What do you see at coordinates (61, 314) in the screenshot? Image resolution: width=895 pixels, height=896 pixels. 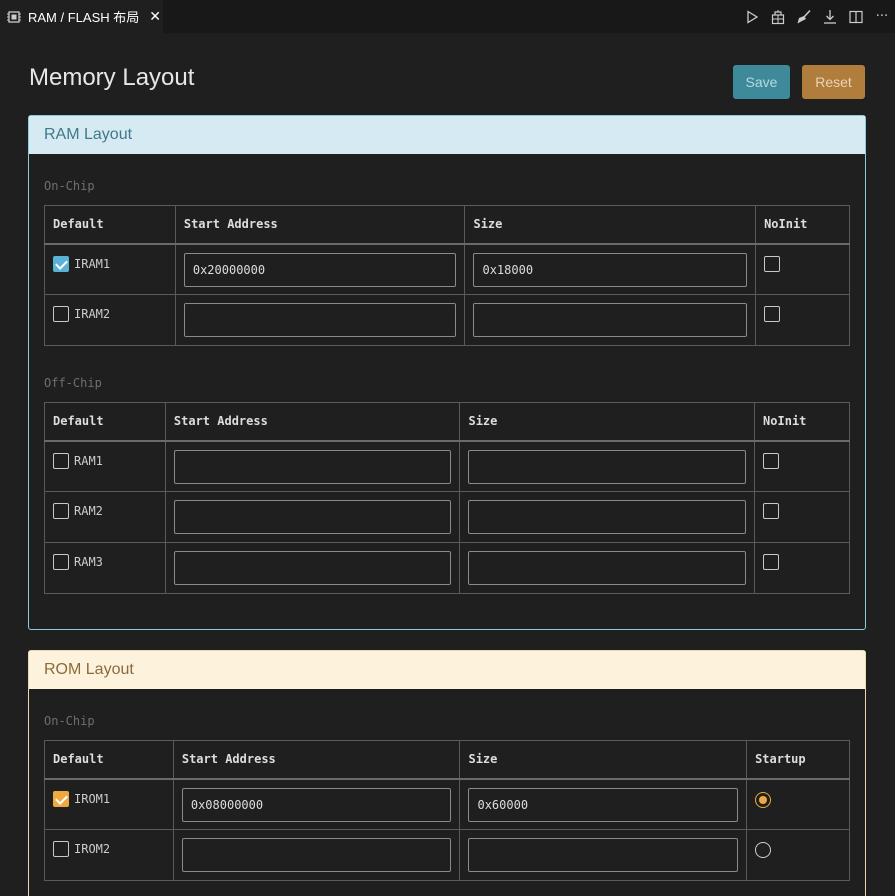 I see `default-checkbox-iram2` at bounding box center [61, 314].